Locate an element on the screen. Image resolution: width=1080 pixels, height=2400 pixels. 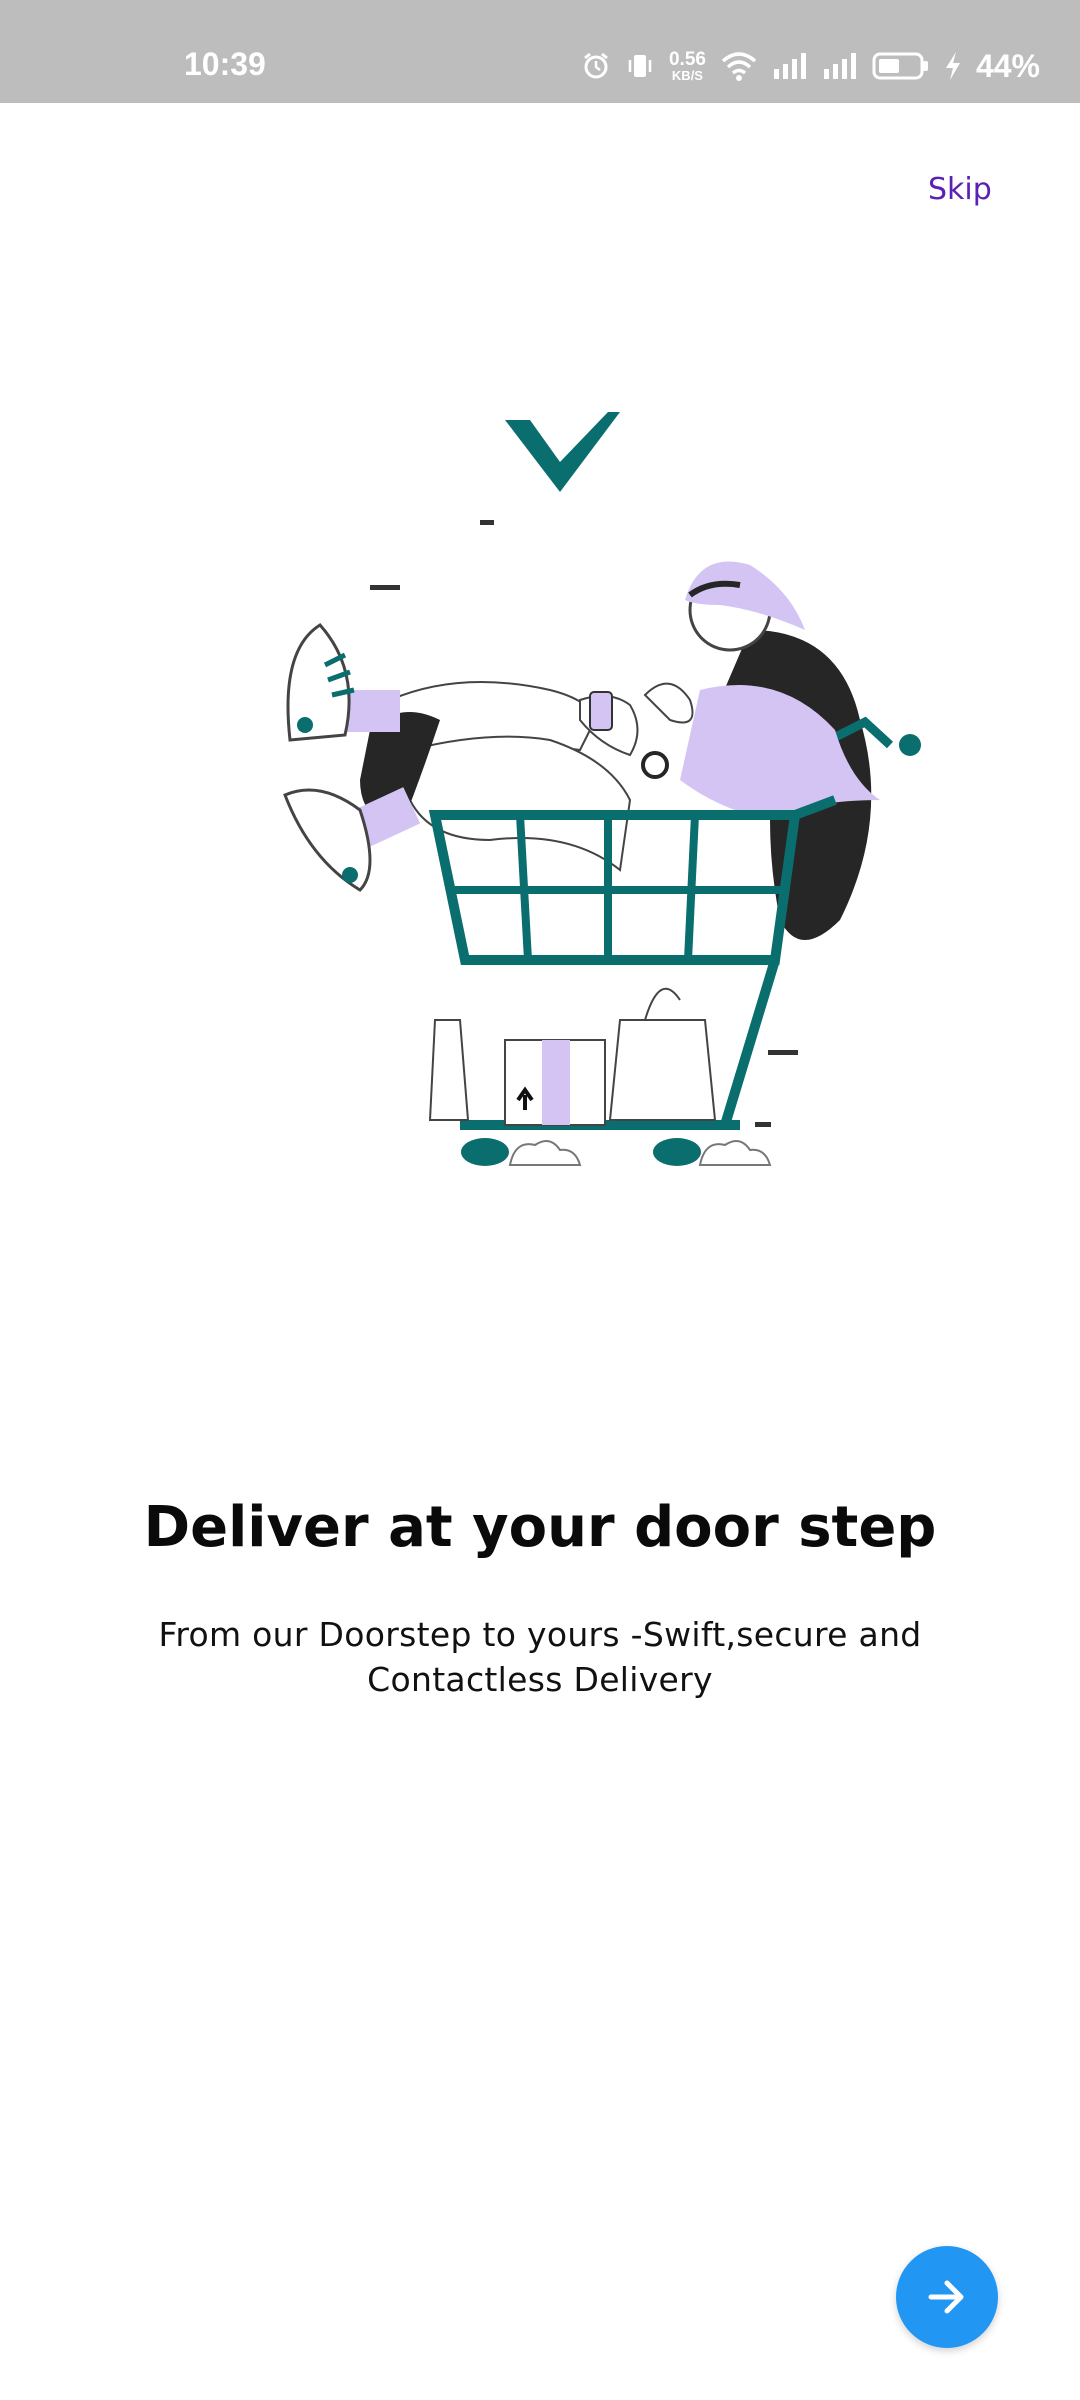
wifi-icon is located at coordinates (739, 66).